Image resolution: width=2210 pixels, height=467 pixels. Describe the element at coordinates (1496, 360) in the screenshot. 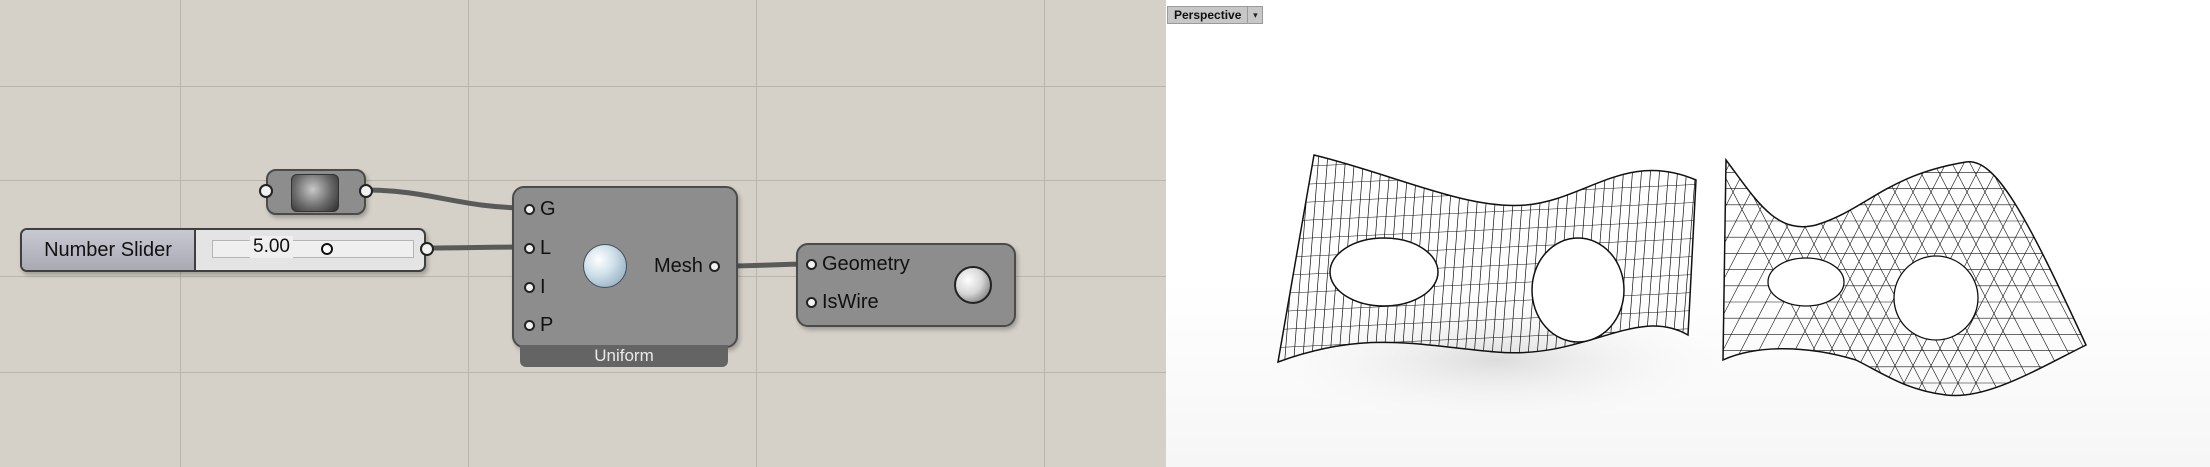

I see `ground-shadow` at that location.